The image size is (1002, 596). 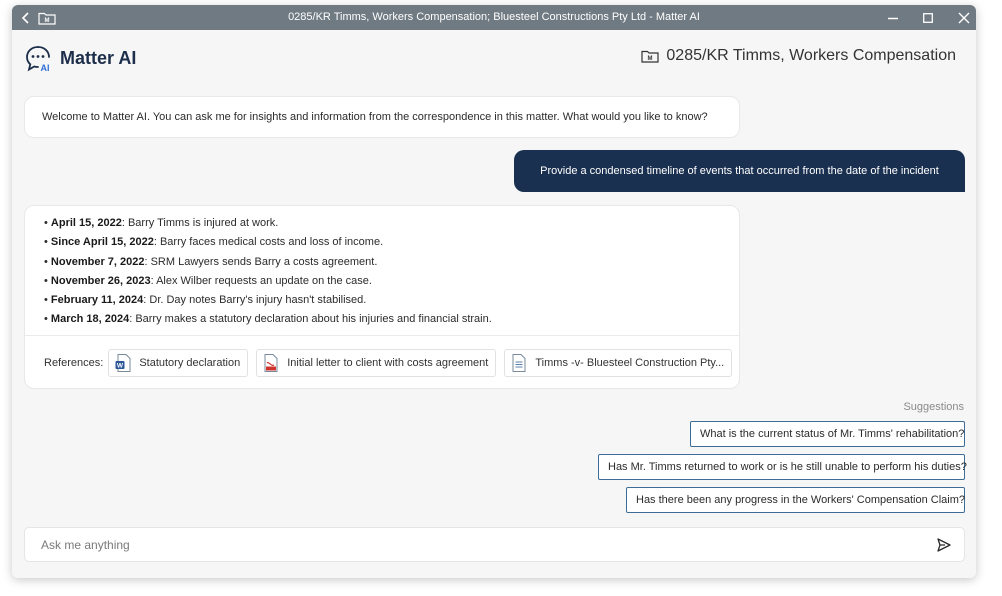 I want to click on chat-input-box, so click(x=494, y=544).